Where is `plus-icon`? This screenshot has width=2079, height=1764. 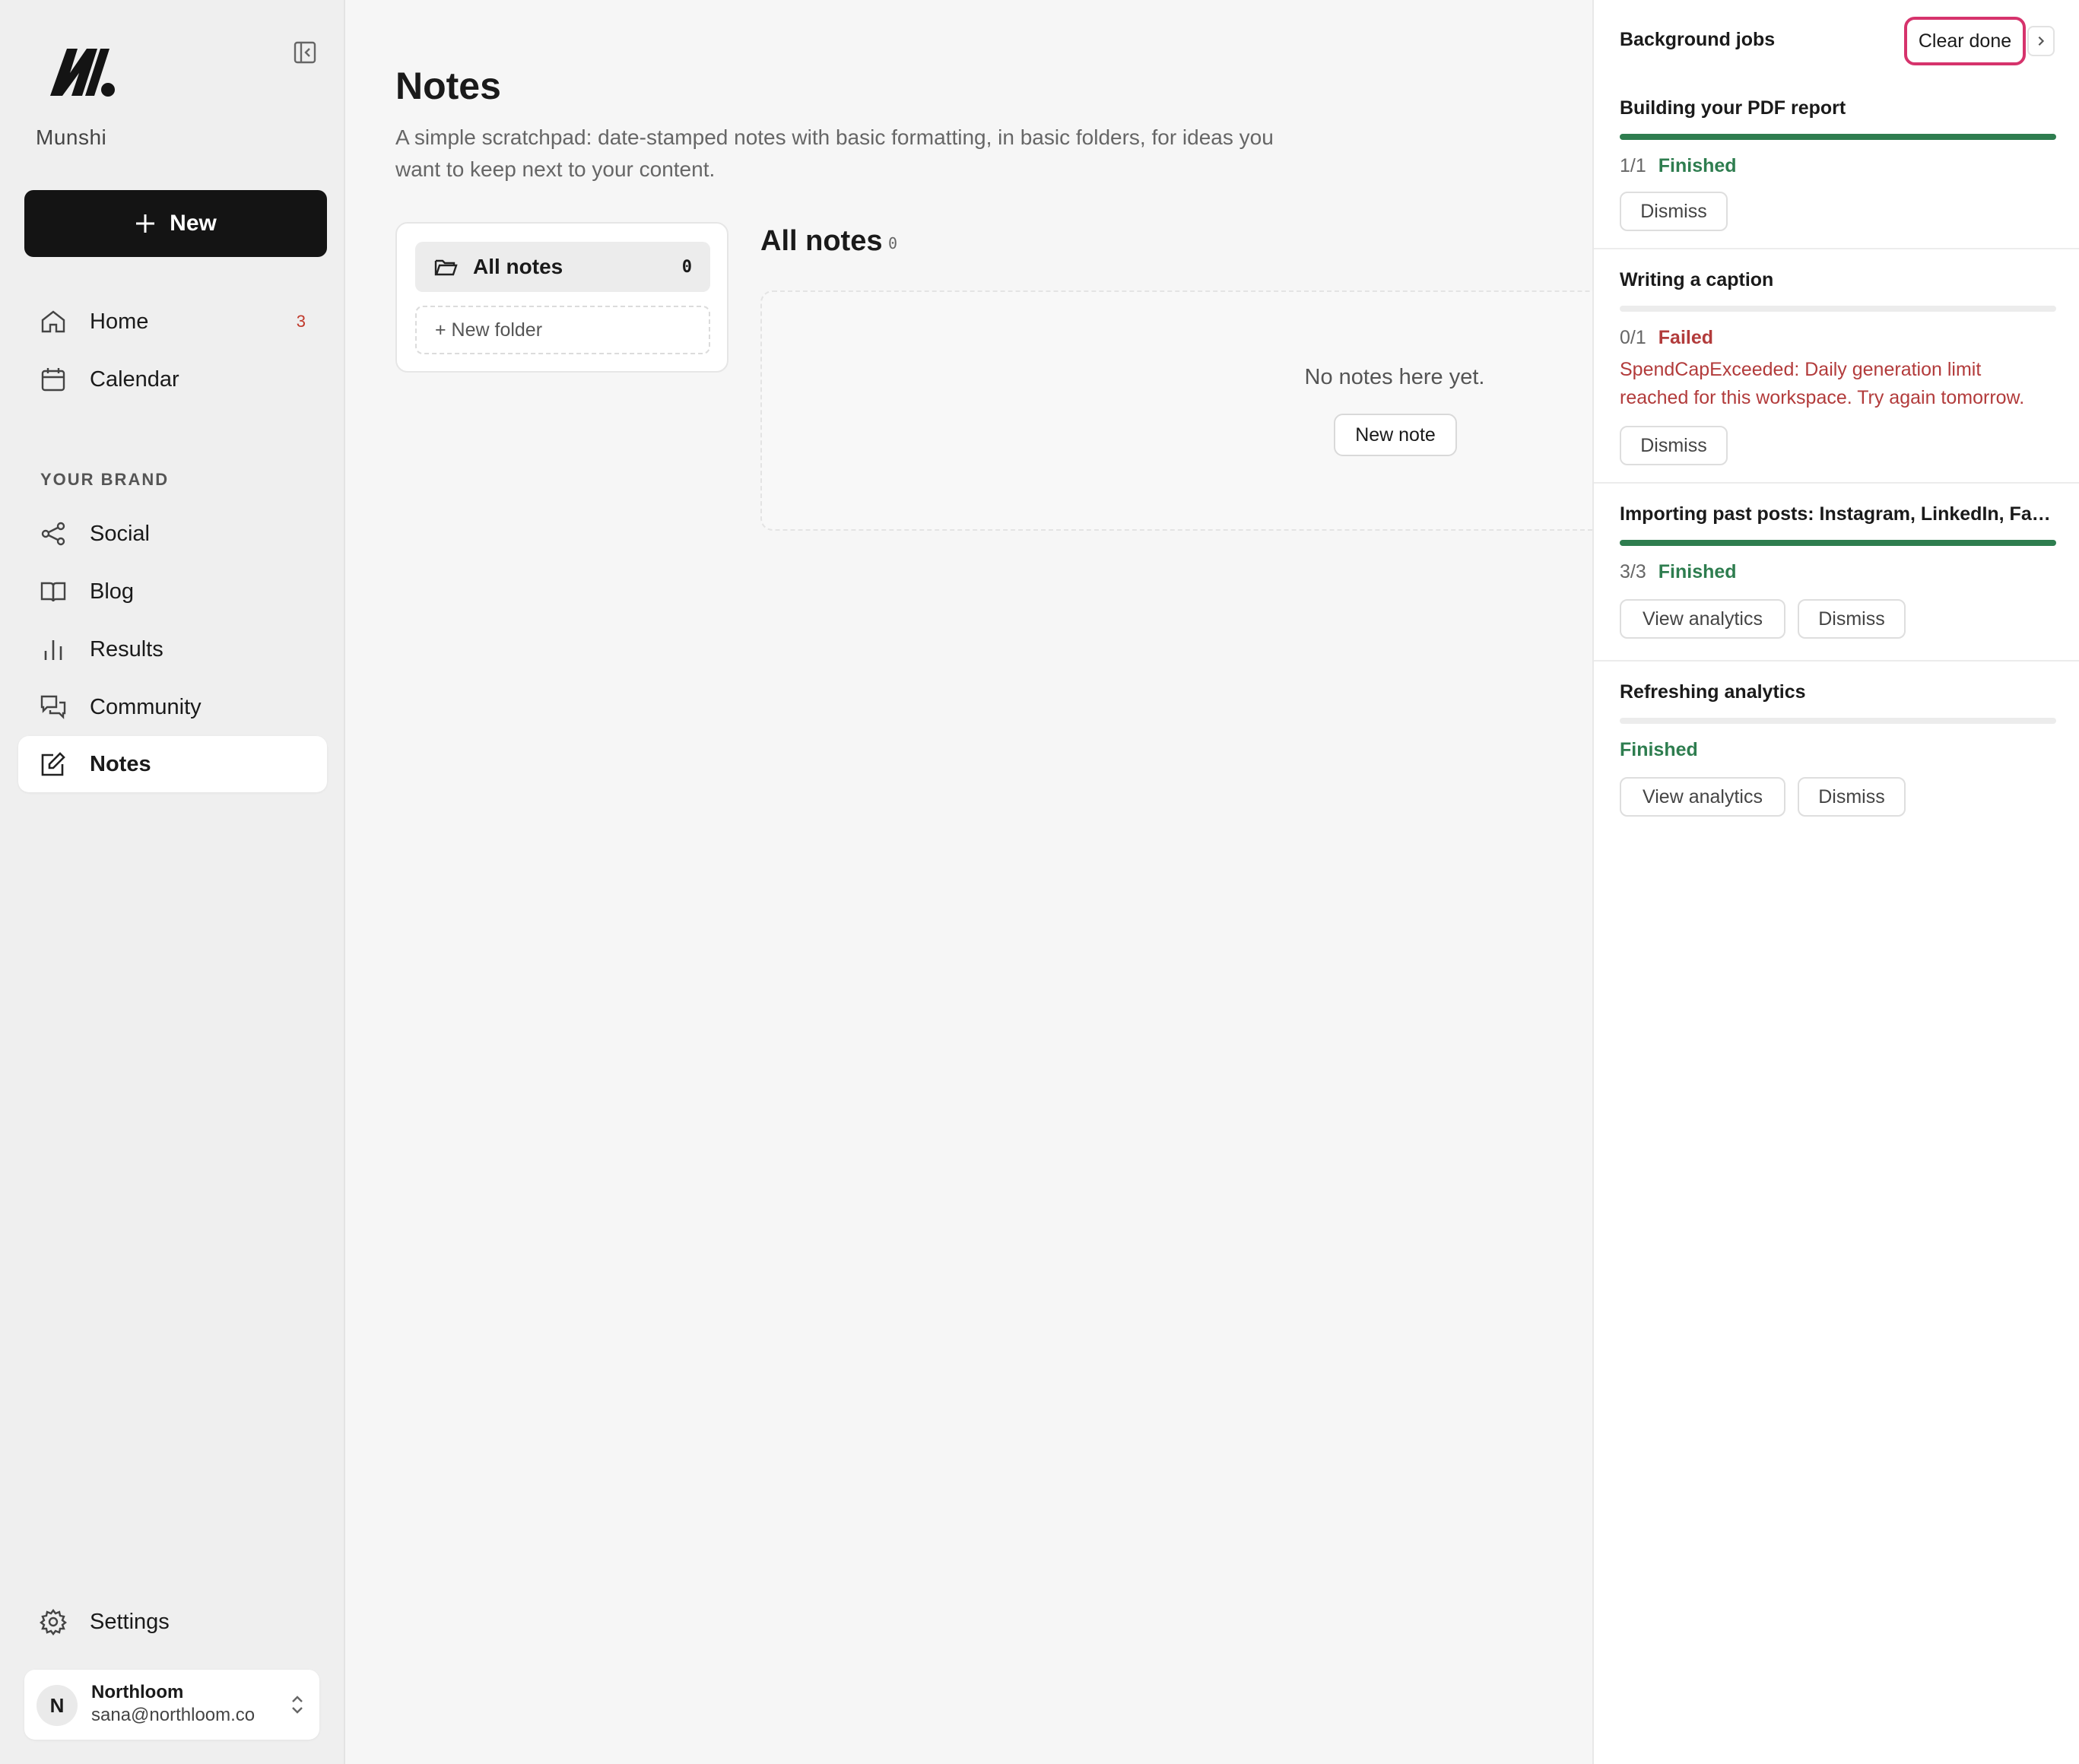 plus-icon is located at coordinates (145, 224).